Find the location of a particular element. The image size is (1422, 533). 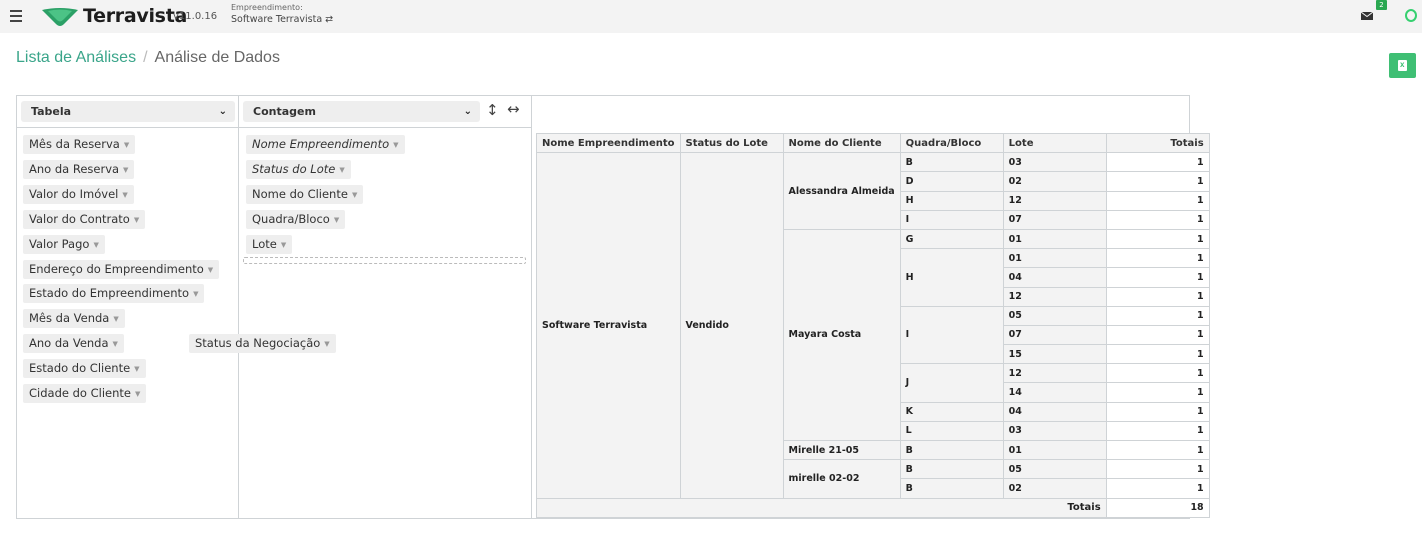

row-label-quadra: I is located at coordinates (951, 219).